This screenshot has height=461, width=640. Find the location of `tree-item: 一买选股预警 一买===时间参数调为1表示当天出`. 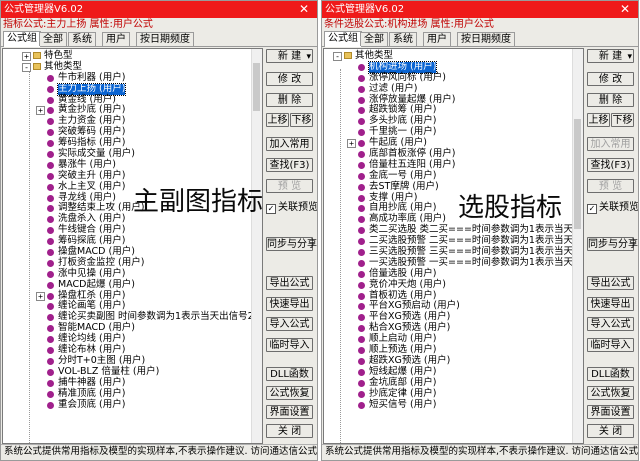

tree-item: 一买选股预警 一买===时间参数调为1表示当天出 is located at coordinates (453, 263).